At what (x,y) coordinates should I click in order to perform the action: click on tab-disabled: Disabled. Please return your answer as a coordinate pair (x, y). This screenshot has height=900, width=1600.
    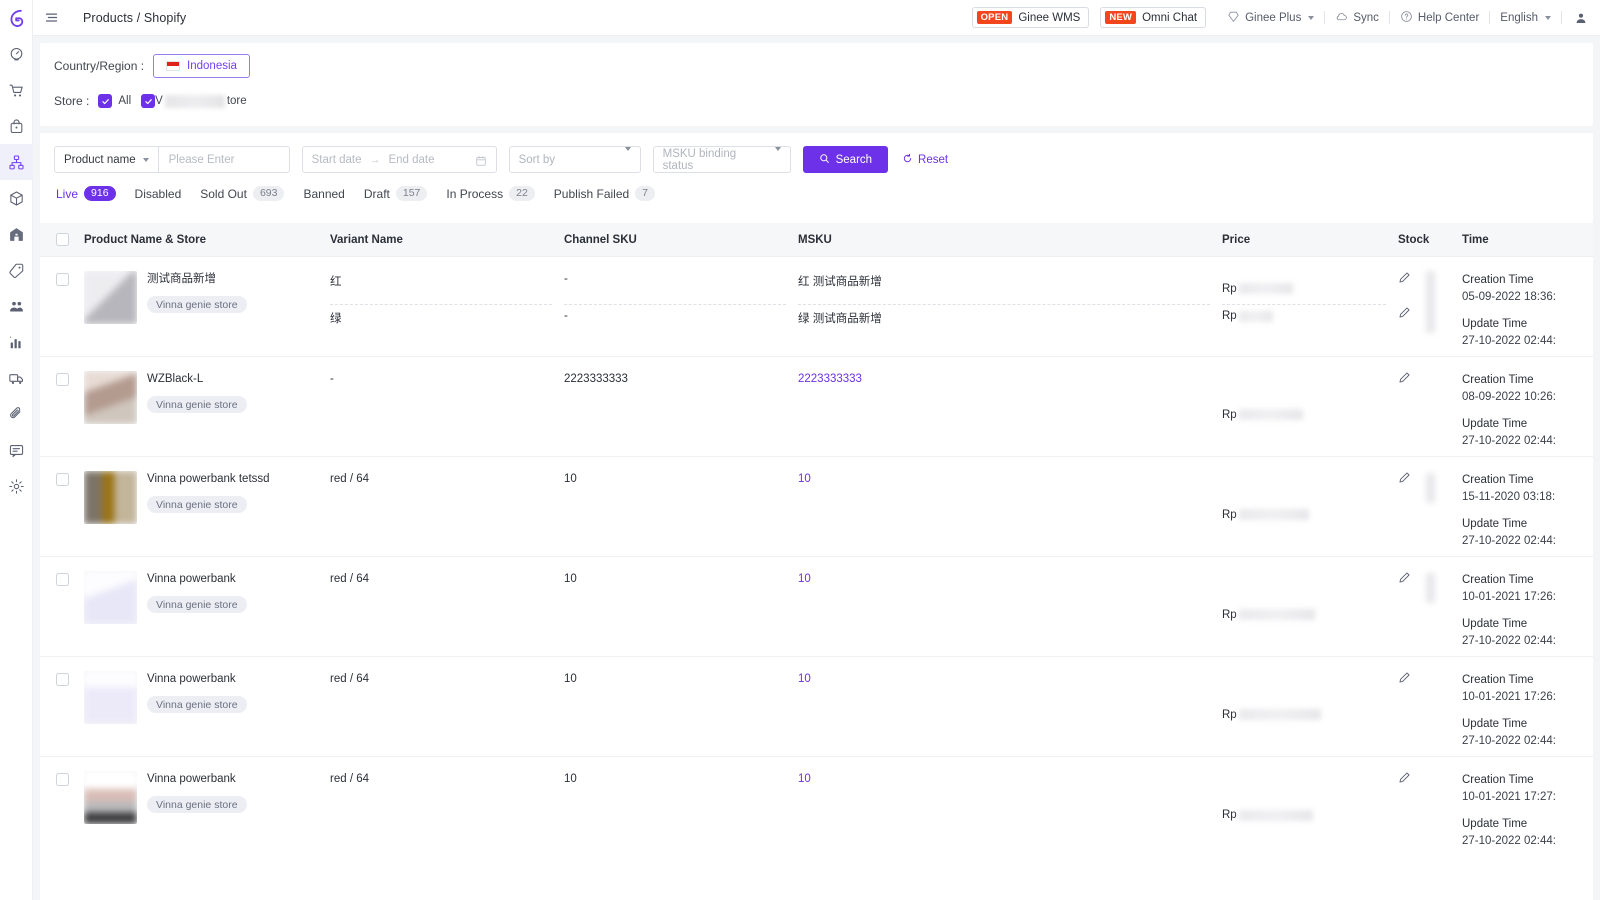
    Looking at the image, I should click on (168, 198).